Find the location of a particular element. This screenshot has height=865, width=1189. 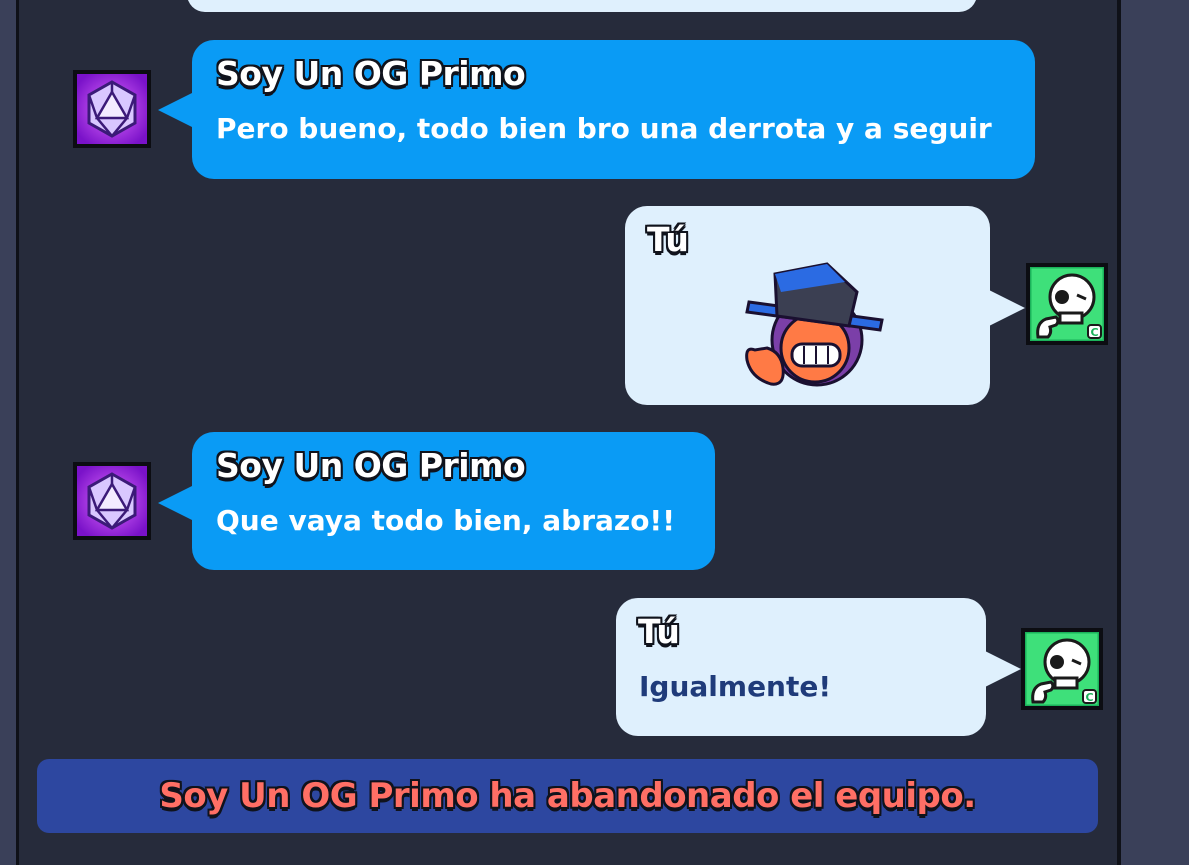

previous-message-bubble is located at coordinates (582, 6).